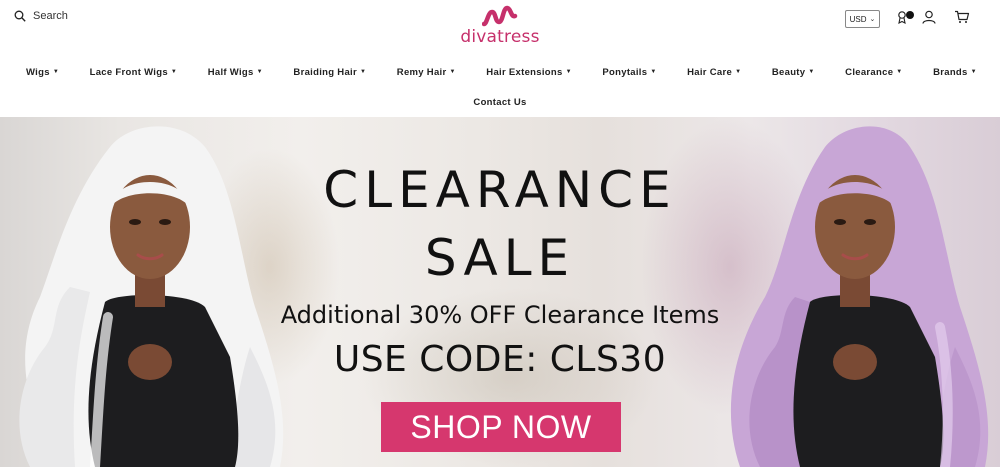 The image size is (1000, 467). I want to click on account-button, so click(929, 19).